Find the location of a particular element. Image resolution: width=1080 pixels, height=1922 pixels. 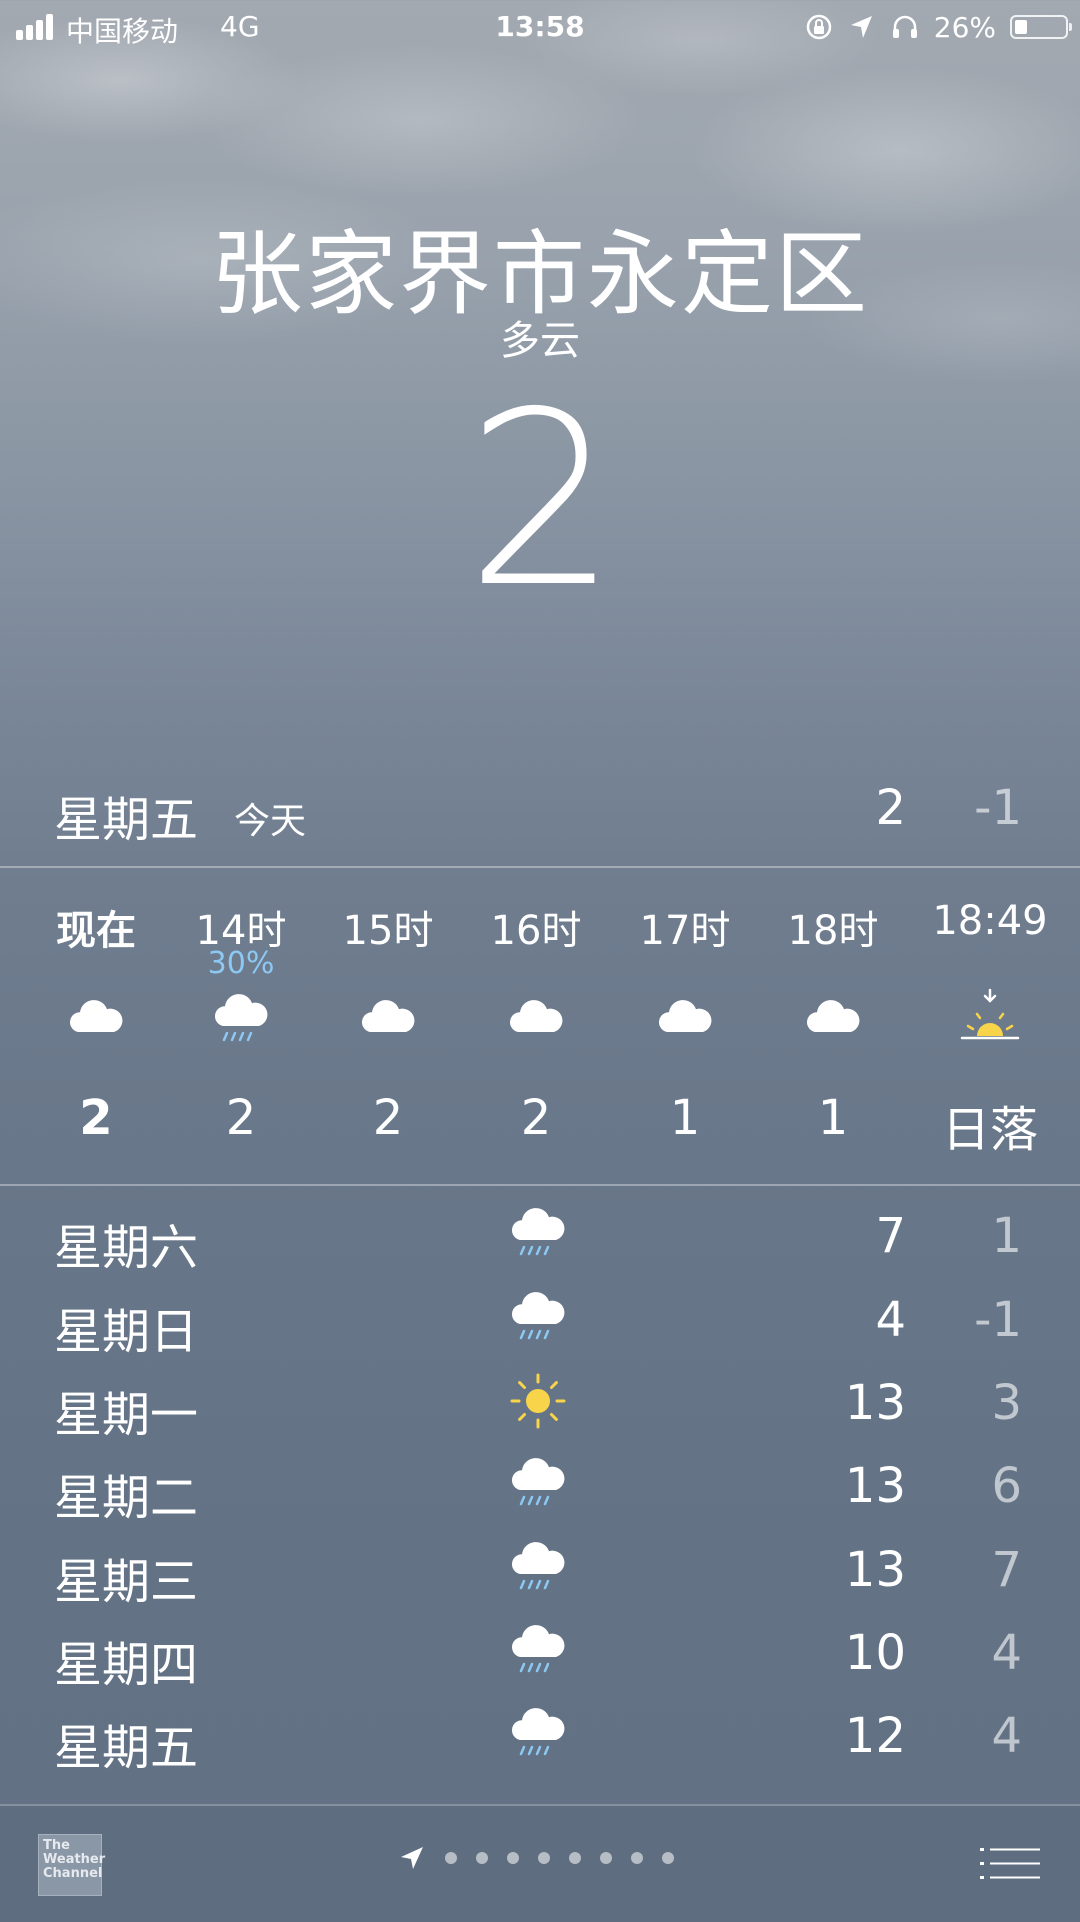

headphones-icon is located at coordinates (904, 26).